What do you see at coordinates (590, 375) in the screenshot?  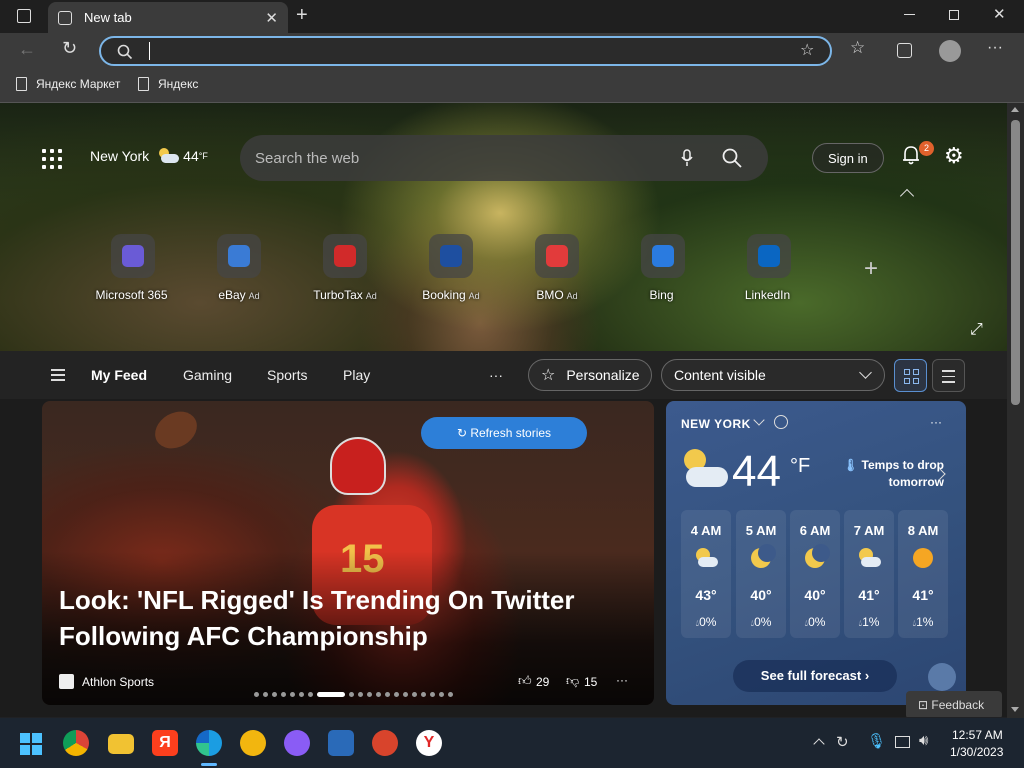 I see `personalize-button: ☆ Personalize` at bounding box center [590, 375].